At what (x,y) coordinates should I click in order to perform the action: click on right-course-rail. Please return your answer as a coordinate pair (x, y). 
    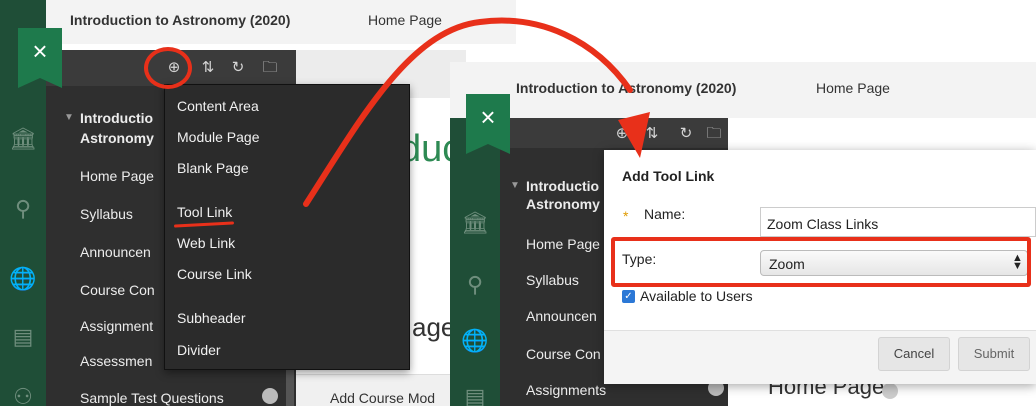
    Looking at the image, I should click on (475, 262).